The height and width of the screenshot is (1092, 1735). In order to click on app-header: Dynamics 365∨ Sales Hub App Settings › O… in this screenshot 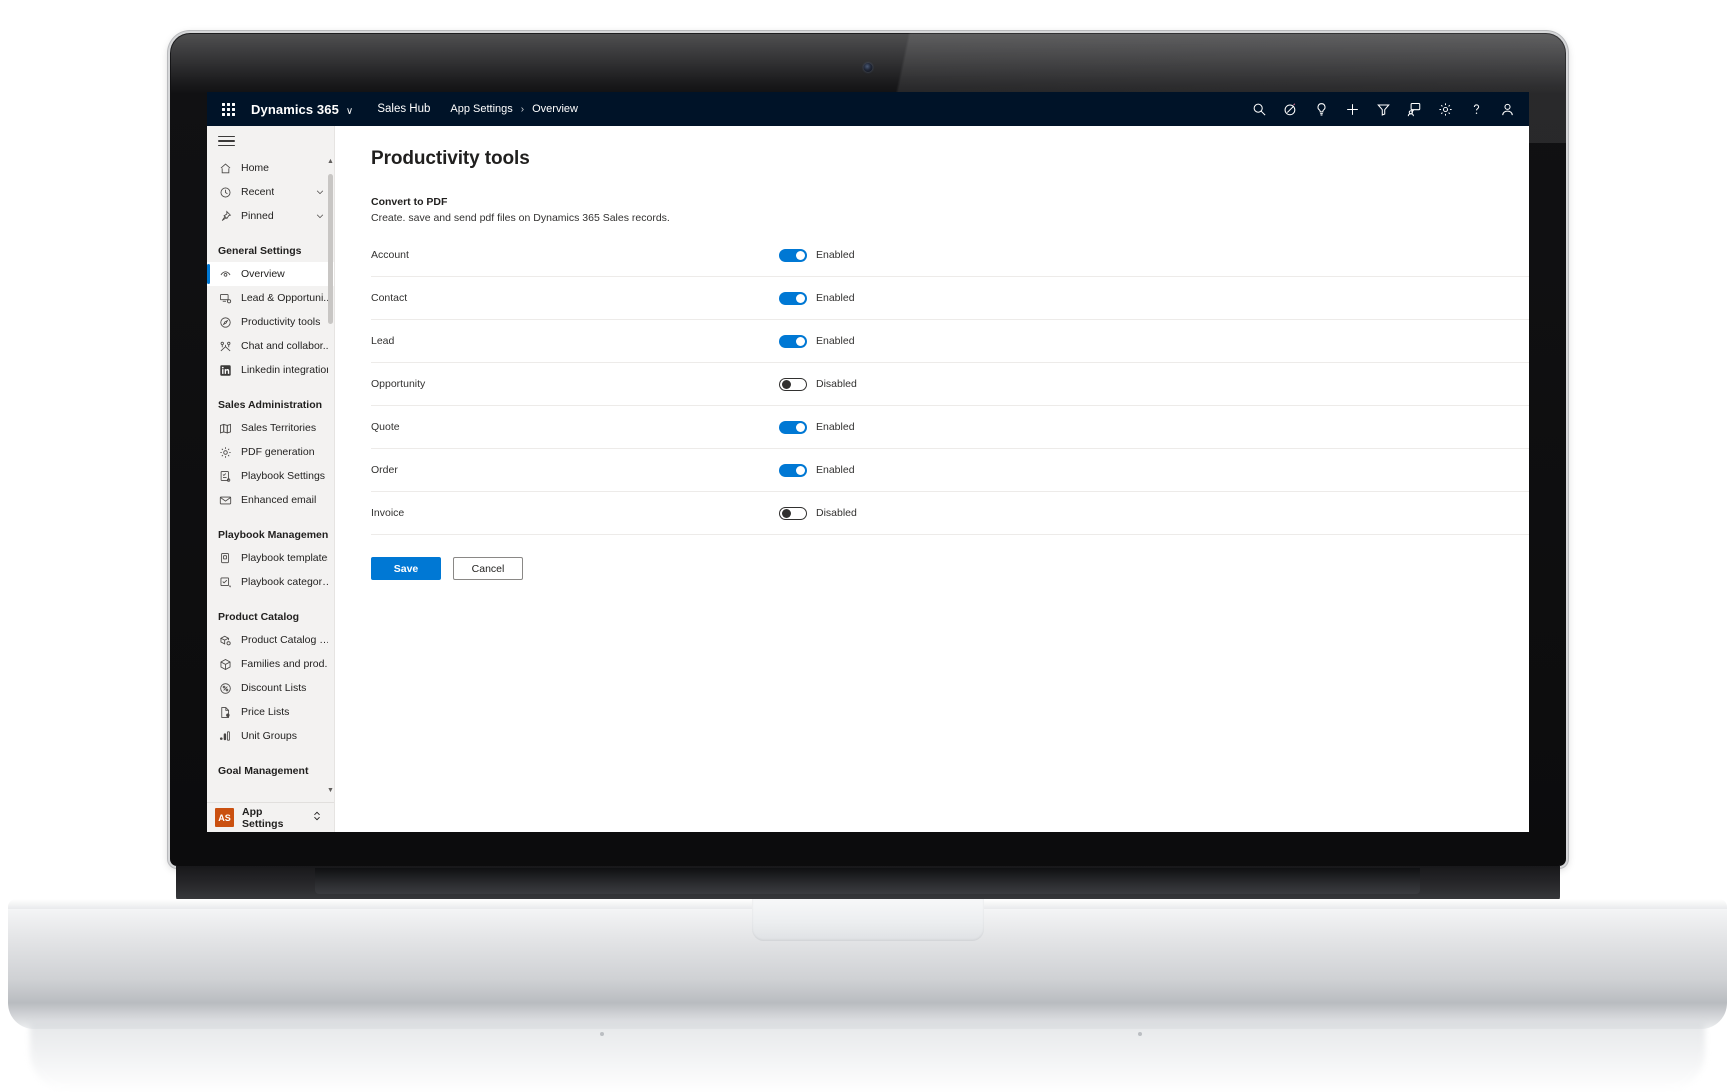, I will do `click(868, 109)`.